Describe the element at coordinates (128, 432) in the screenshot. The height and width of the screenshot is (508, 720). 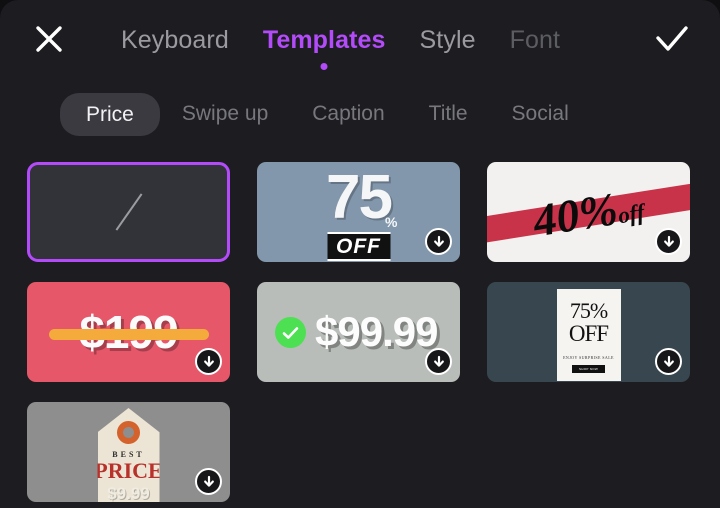
I see `tag-hole-icon` at that location.